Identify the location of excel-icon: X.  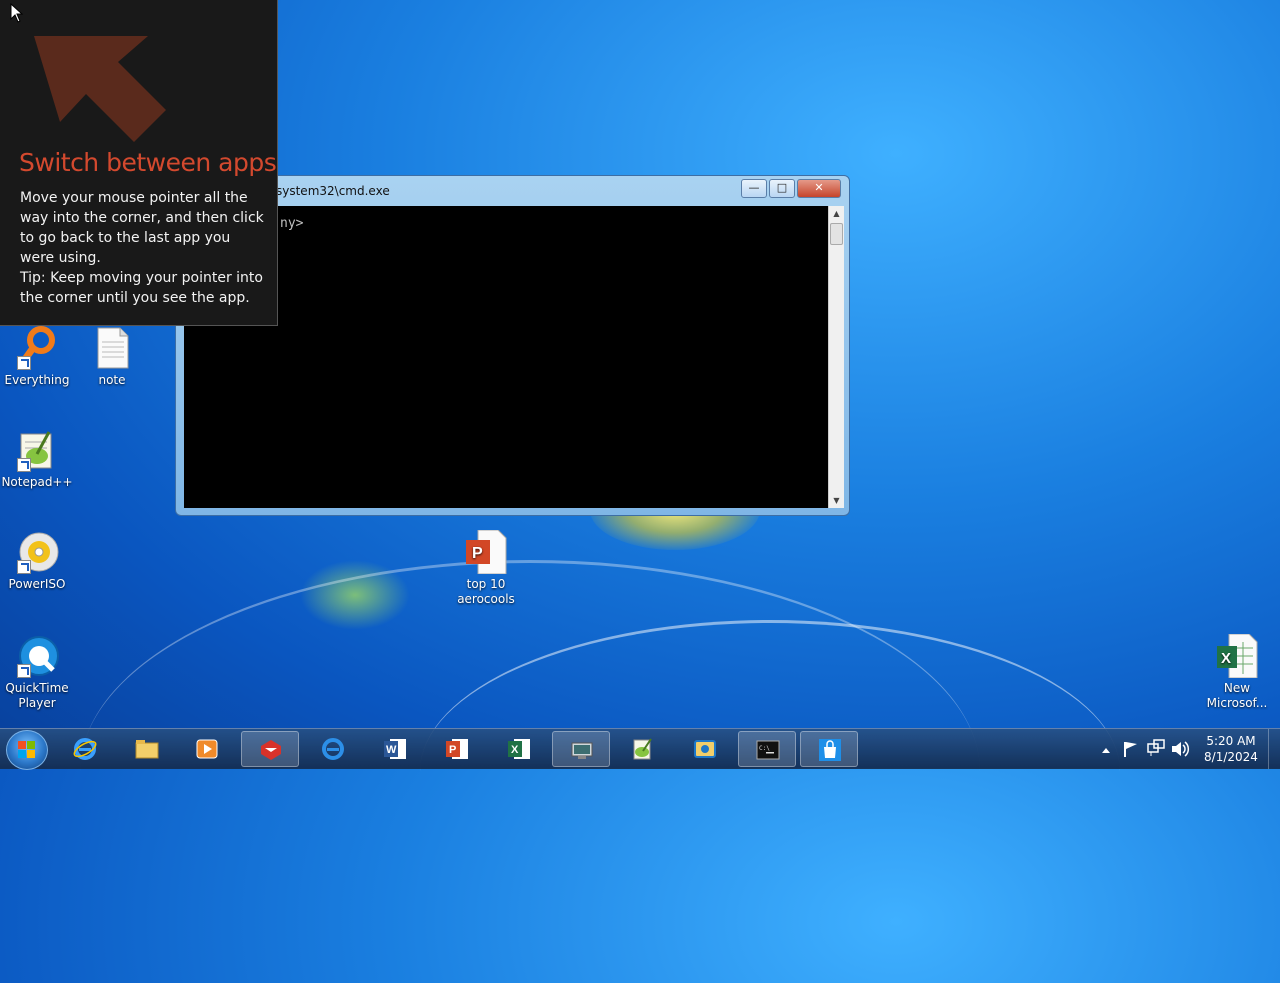
(519, 749).